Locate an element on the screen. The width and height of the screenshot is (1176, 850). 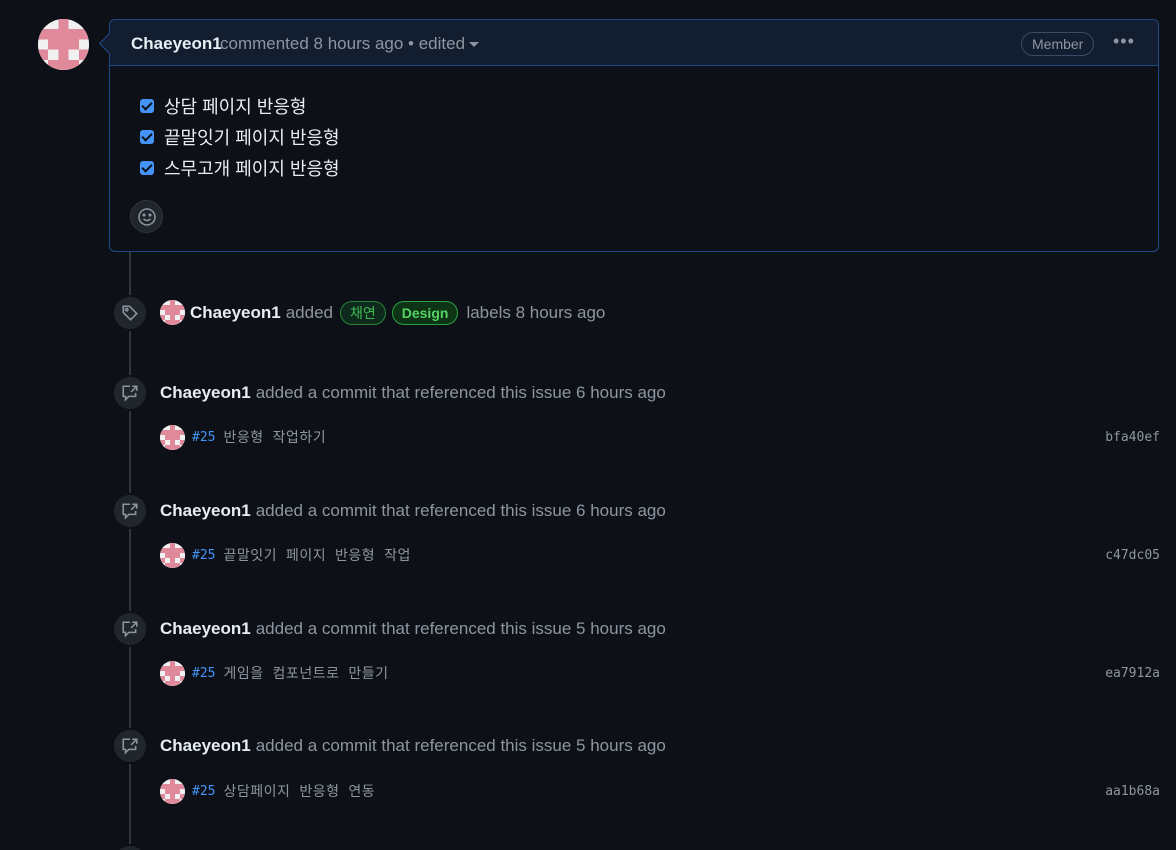
comment-meta: commented 8 hours ago • edited is located at coordinates (350, 44).